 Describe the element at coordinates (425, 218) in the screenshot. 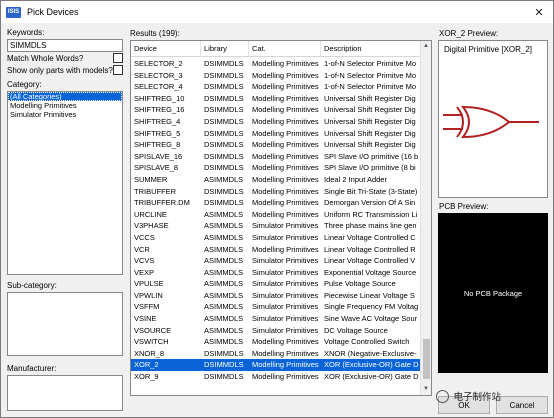

I see `results-scrollbar: ▲ ▼` at that location.